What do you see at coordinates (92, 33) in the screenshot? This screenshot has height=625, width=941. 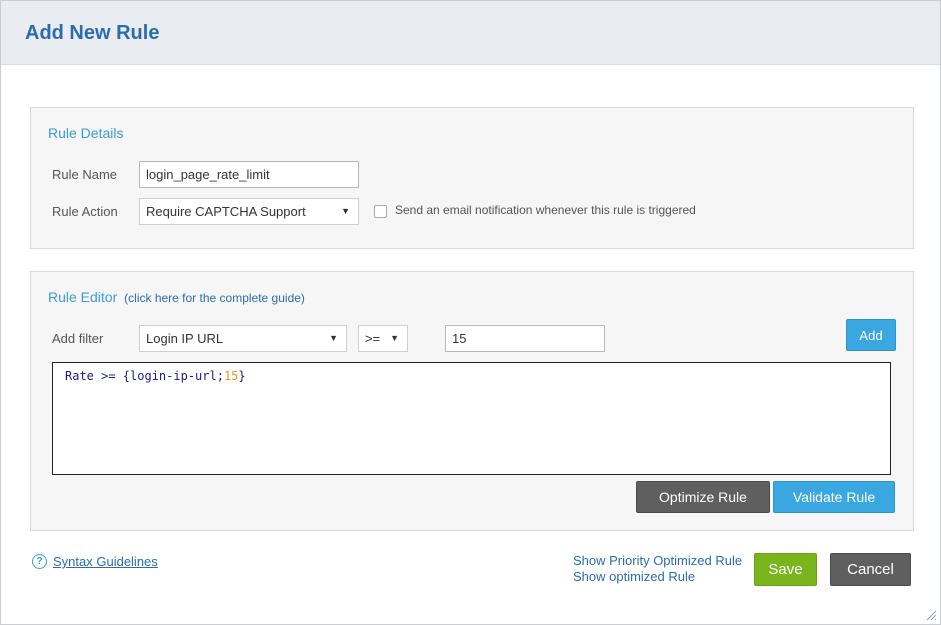 I see `dialog-title: Add New Rule` at bounding box center [92, 33].